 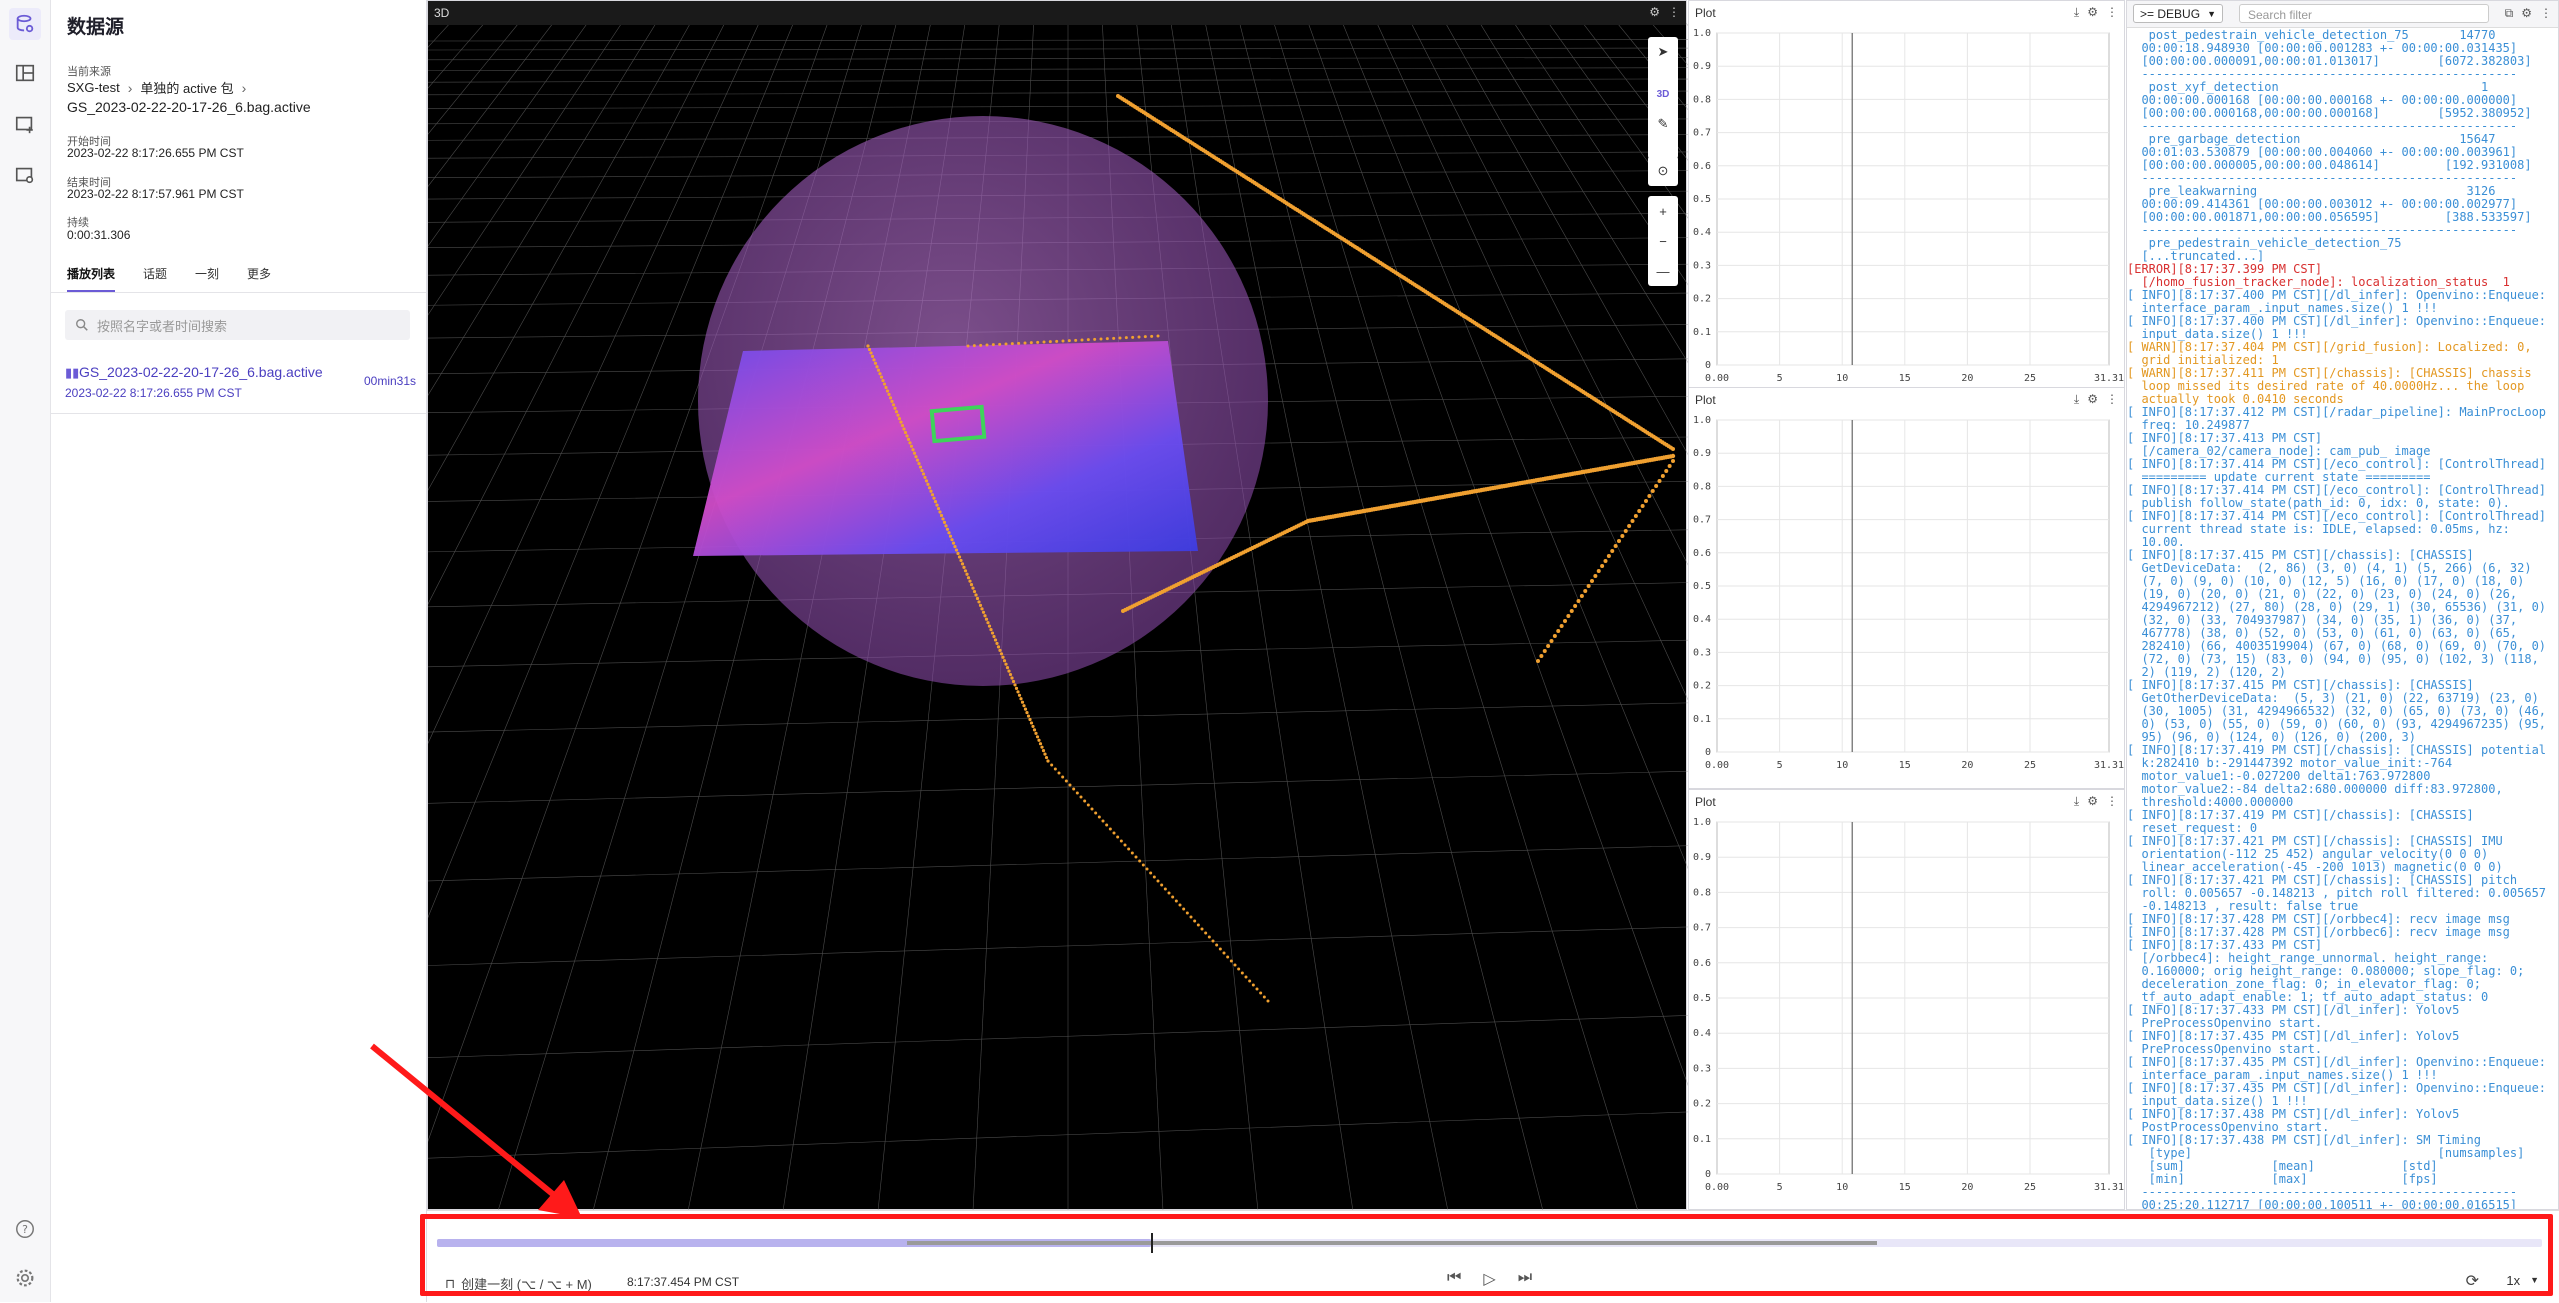 I want to click on panel-3d-title: 3D, so click(x=442, y=13).